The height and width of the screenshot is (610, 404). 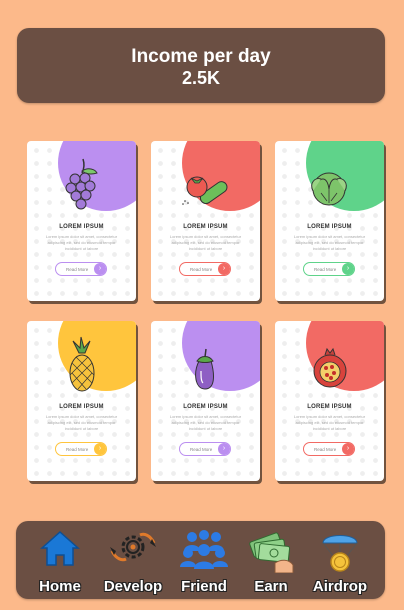 I want to click on nav-home: Home, so click(x=60, y=562).